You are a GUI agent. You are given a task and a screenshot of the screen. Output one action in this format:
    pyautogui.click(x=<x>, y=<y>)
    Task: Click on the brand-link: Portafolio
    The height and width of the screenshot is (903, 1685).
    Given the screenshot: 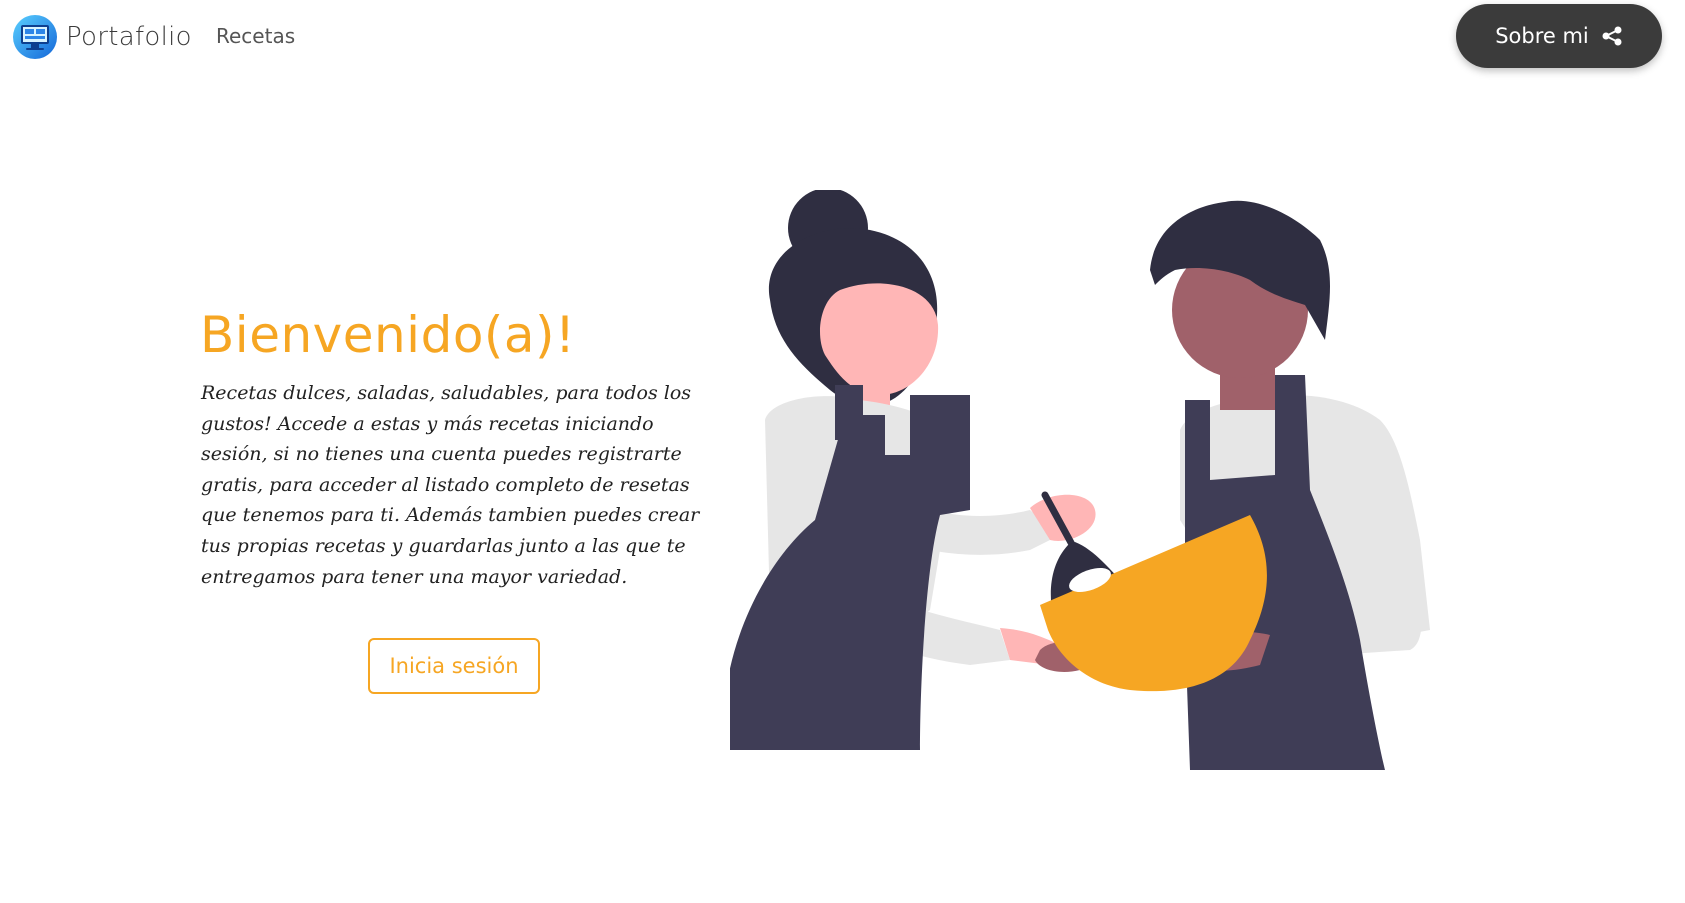 What is the action you would take?
    pyautogui.click(x=102, y=37)
    